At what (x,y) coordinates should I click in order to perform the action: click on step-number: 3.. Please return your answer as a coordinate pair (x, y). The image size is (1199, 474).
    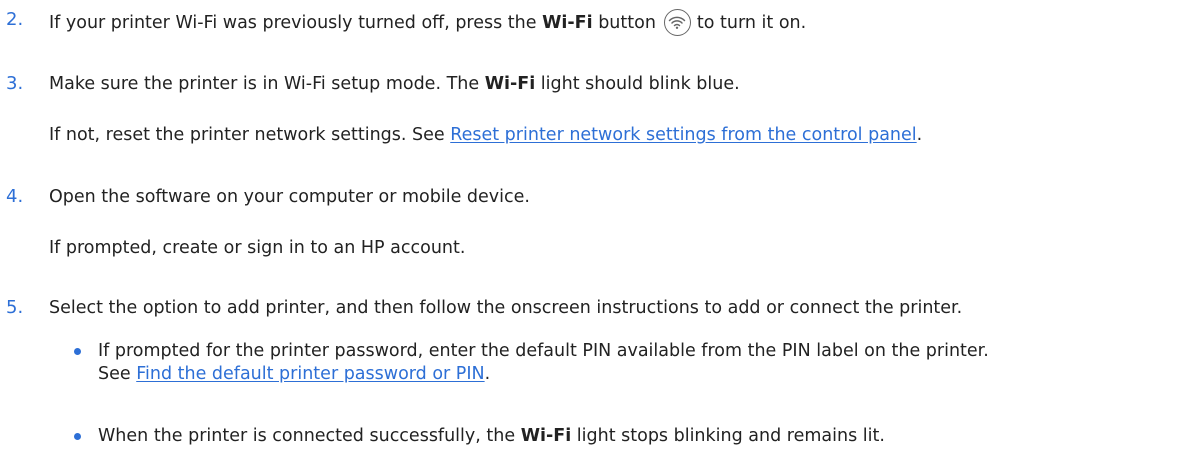
    Looking at the image, I should click on (15, 83).